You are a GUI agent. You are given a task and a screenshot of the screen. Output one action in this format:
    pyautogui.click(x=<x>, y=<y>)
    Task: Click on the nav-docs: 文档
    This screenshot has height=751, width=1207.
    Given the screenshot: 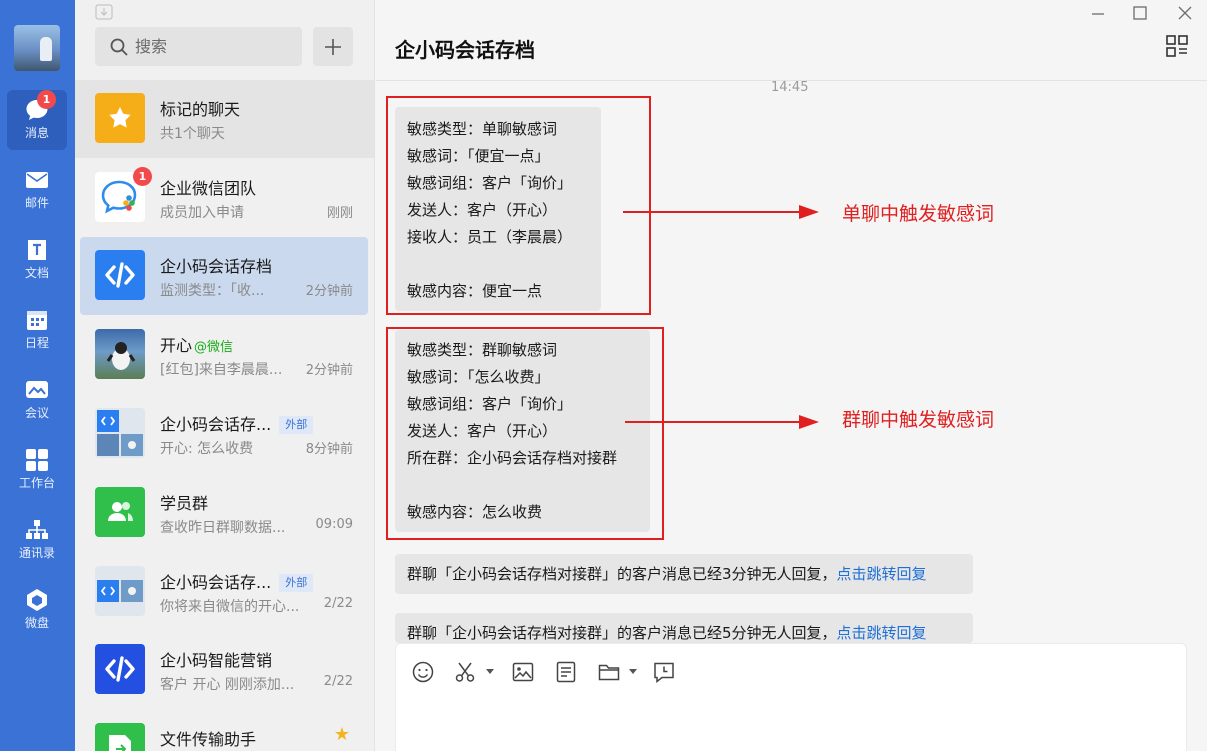 What is the action you would take?
    pyautogui.click(x=37, y=260)
    